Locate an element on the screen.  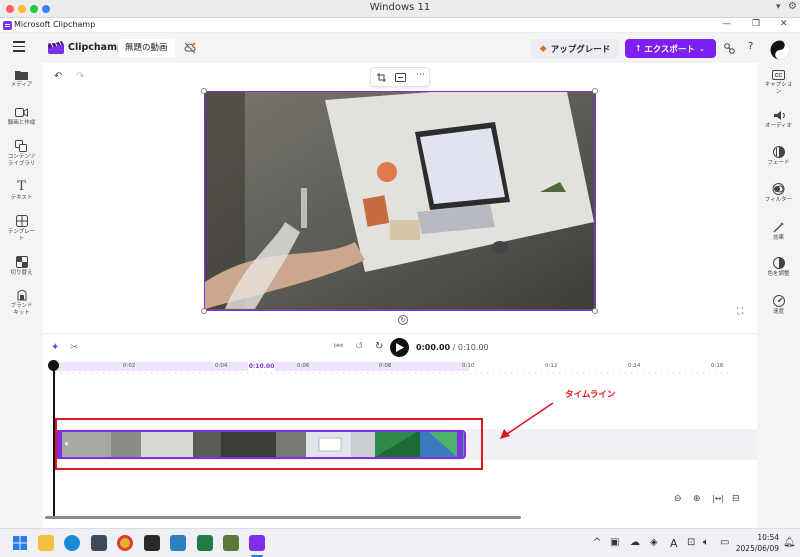
rail-item-filter: フィルター is located at coordinates (778, 193).